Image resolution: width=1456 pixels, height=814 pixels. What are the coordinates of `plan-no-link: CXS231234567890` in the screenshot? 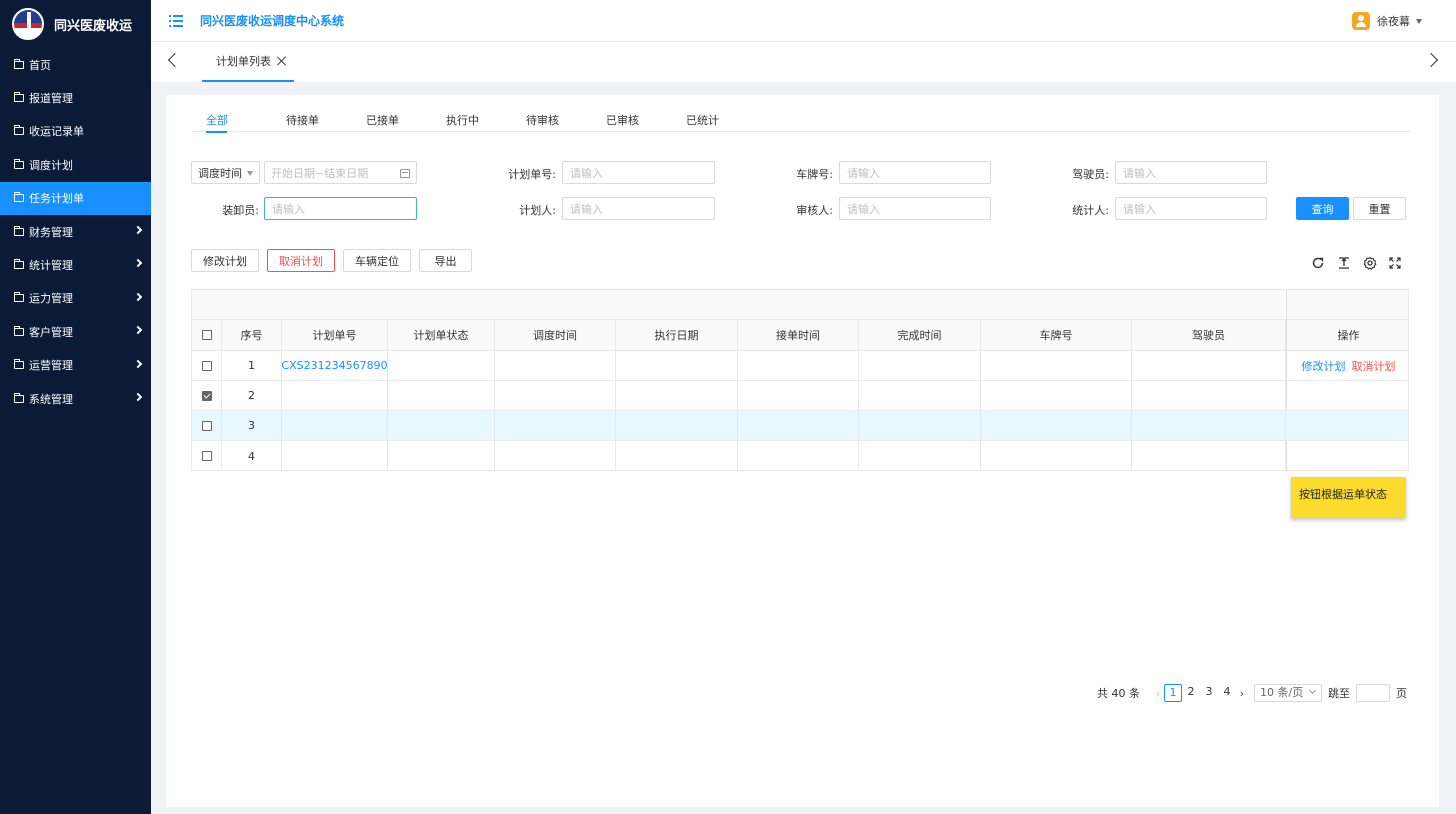 It's located at (334, 365).